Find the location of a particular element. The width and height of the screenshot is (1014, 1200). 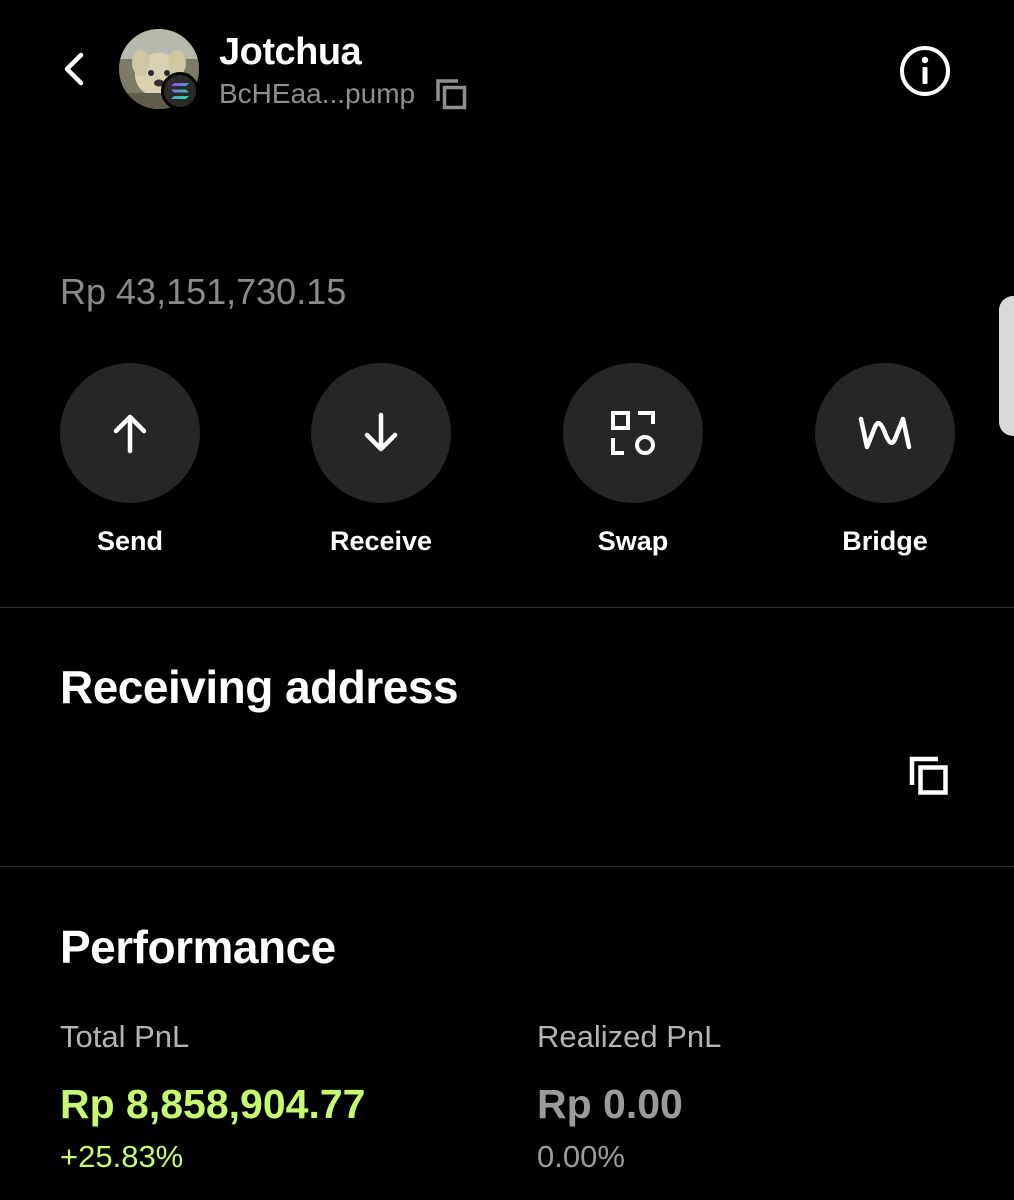

arrow-up-icon is located at coordinates (130, 434).